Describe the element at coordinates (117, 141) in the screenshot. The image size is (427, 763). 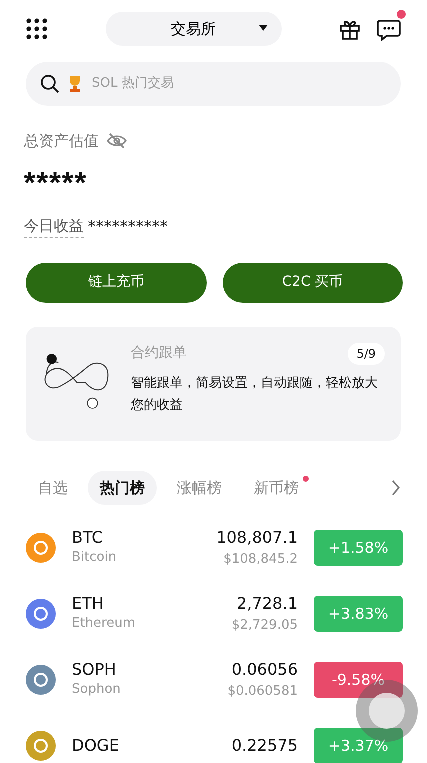
I see `eye-hidden-icon` at that location.